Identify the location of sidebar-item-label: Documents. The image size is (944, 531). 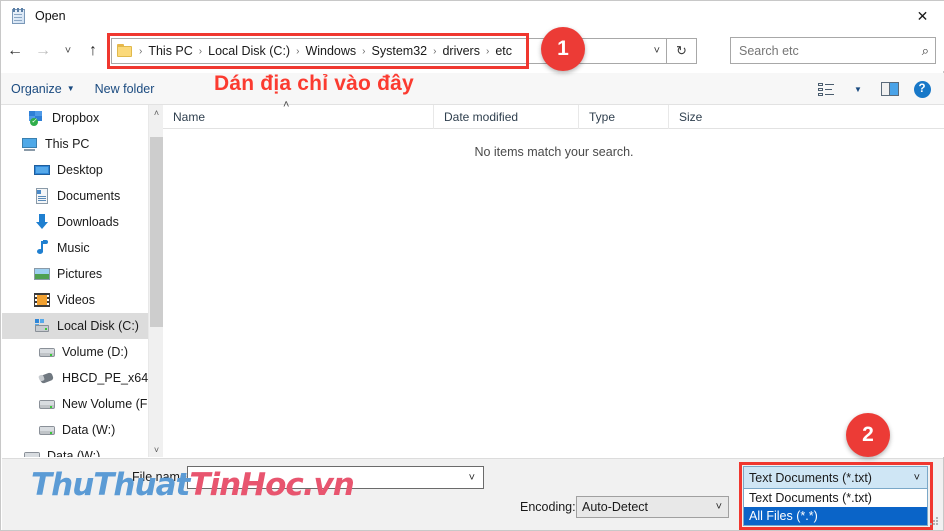
(89, 196).